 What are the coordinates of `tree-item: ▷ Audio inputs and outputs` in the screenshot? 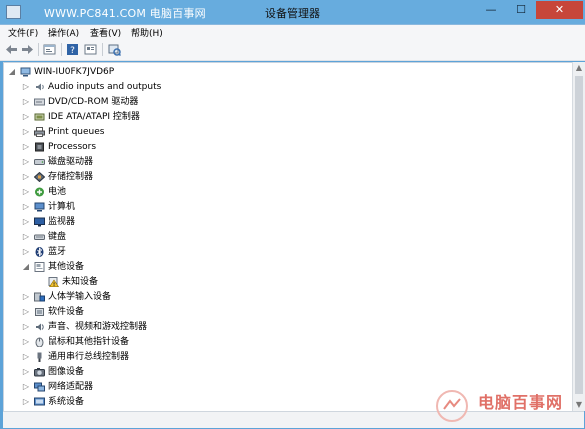 It's located at (284, 87).